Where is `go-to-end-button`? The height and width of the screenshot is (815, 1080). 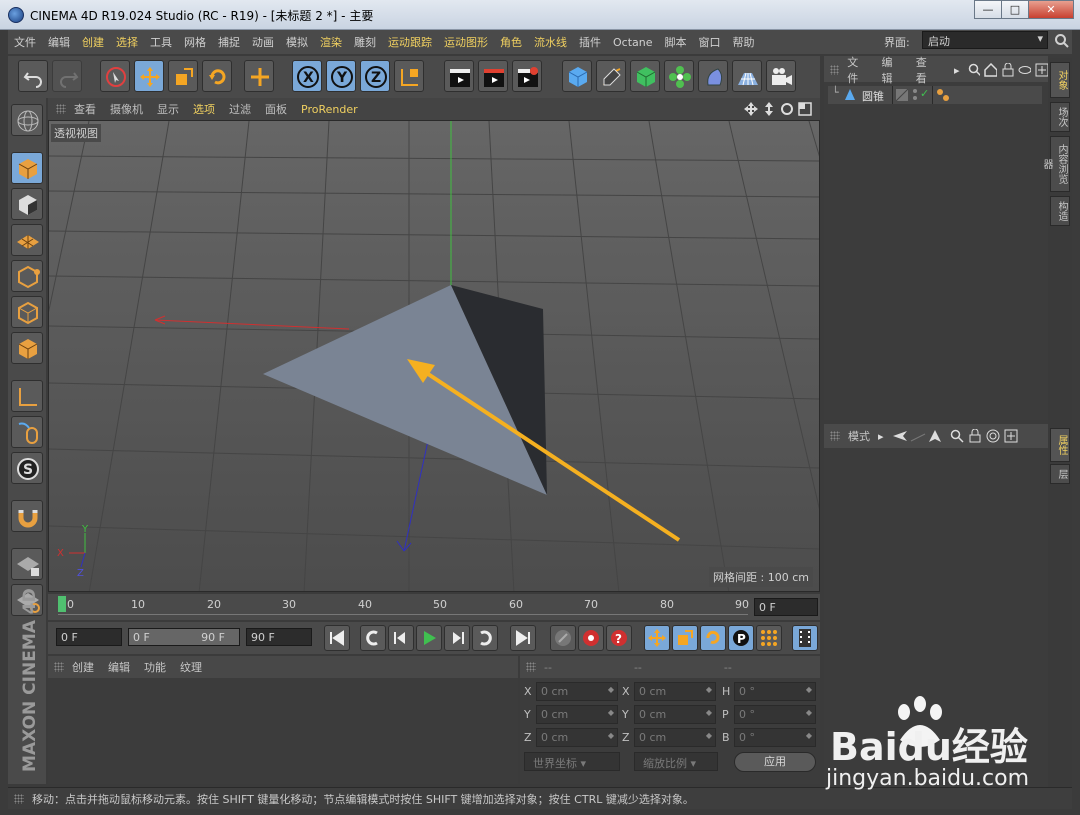
go-to-end-button is located at coordinates (523, 638).